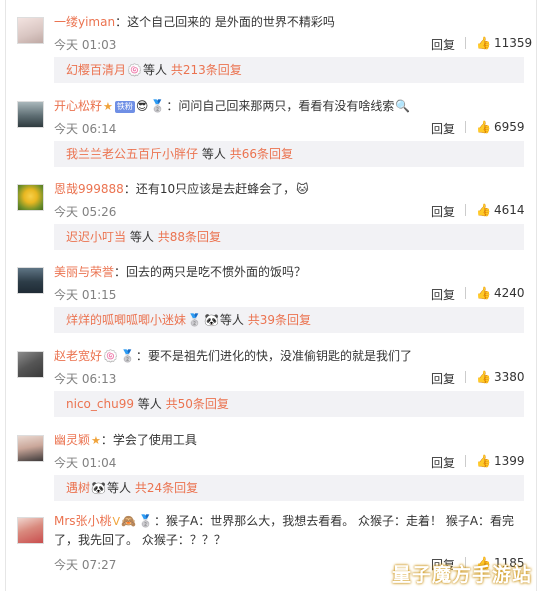 The image size is (542, 591). Describe the element at coordinates (504, 43) in the screenshot. I see `like-button: 👍 11359` at that location.